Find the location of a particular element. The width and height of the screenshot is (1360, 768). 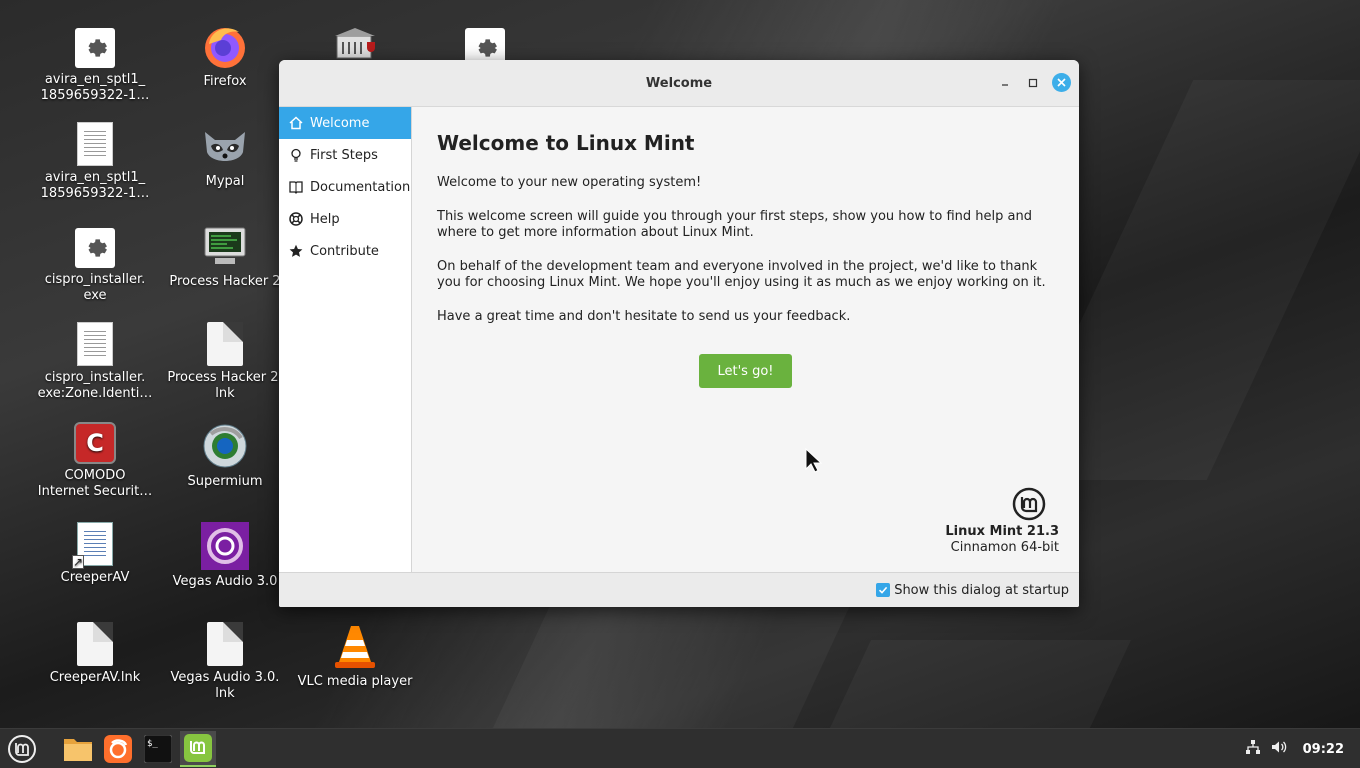

window-footer: Show this dialog at startup is located at coordinates (679, 589).